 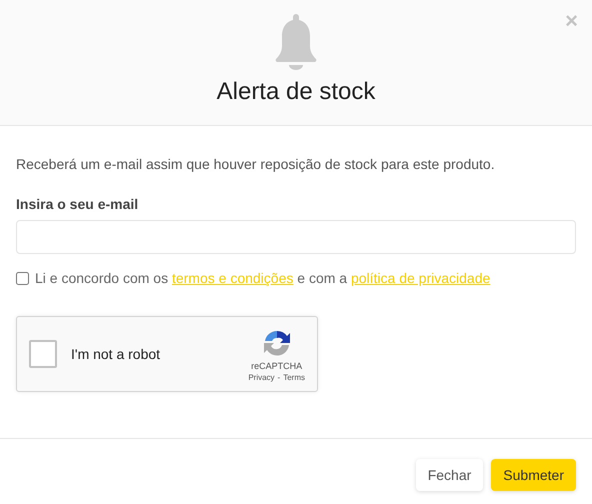 What do you see at coordinates (22, 278) in the screenshot?
I see `agreement-checkbox` at bounding box center [22, 278].